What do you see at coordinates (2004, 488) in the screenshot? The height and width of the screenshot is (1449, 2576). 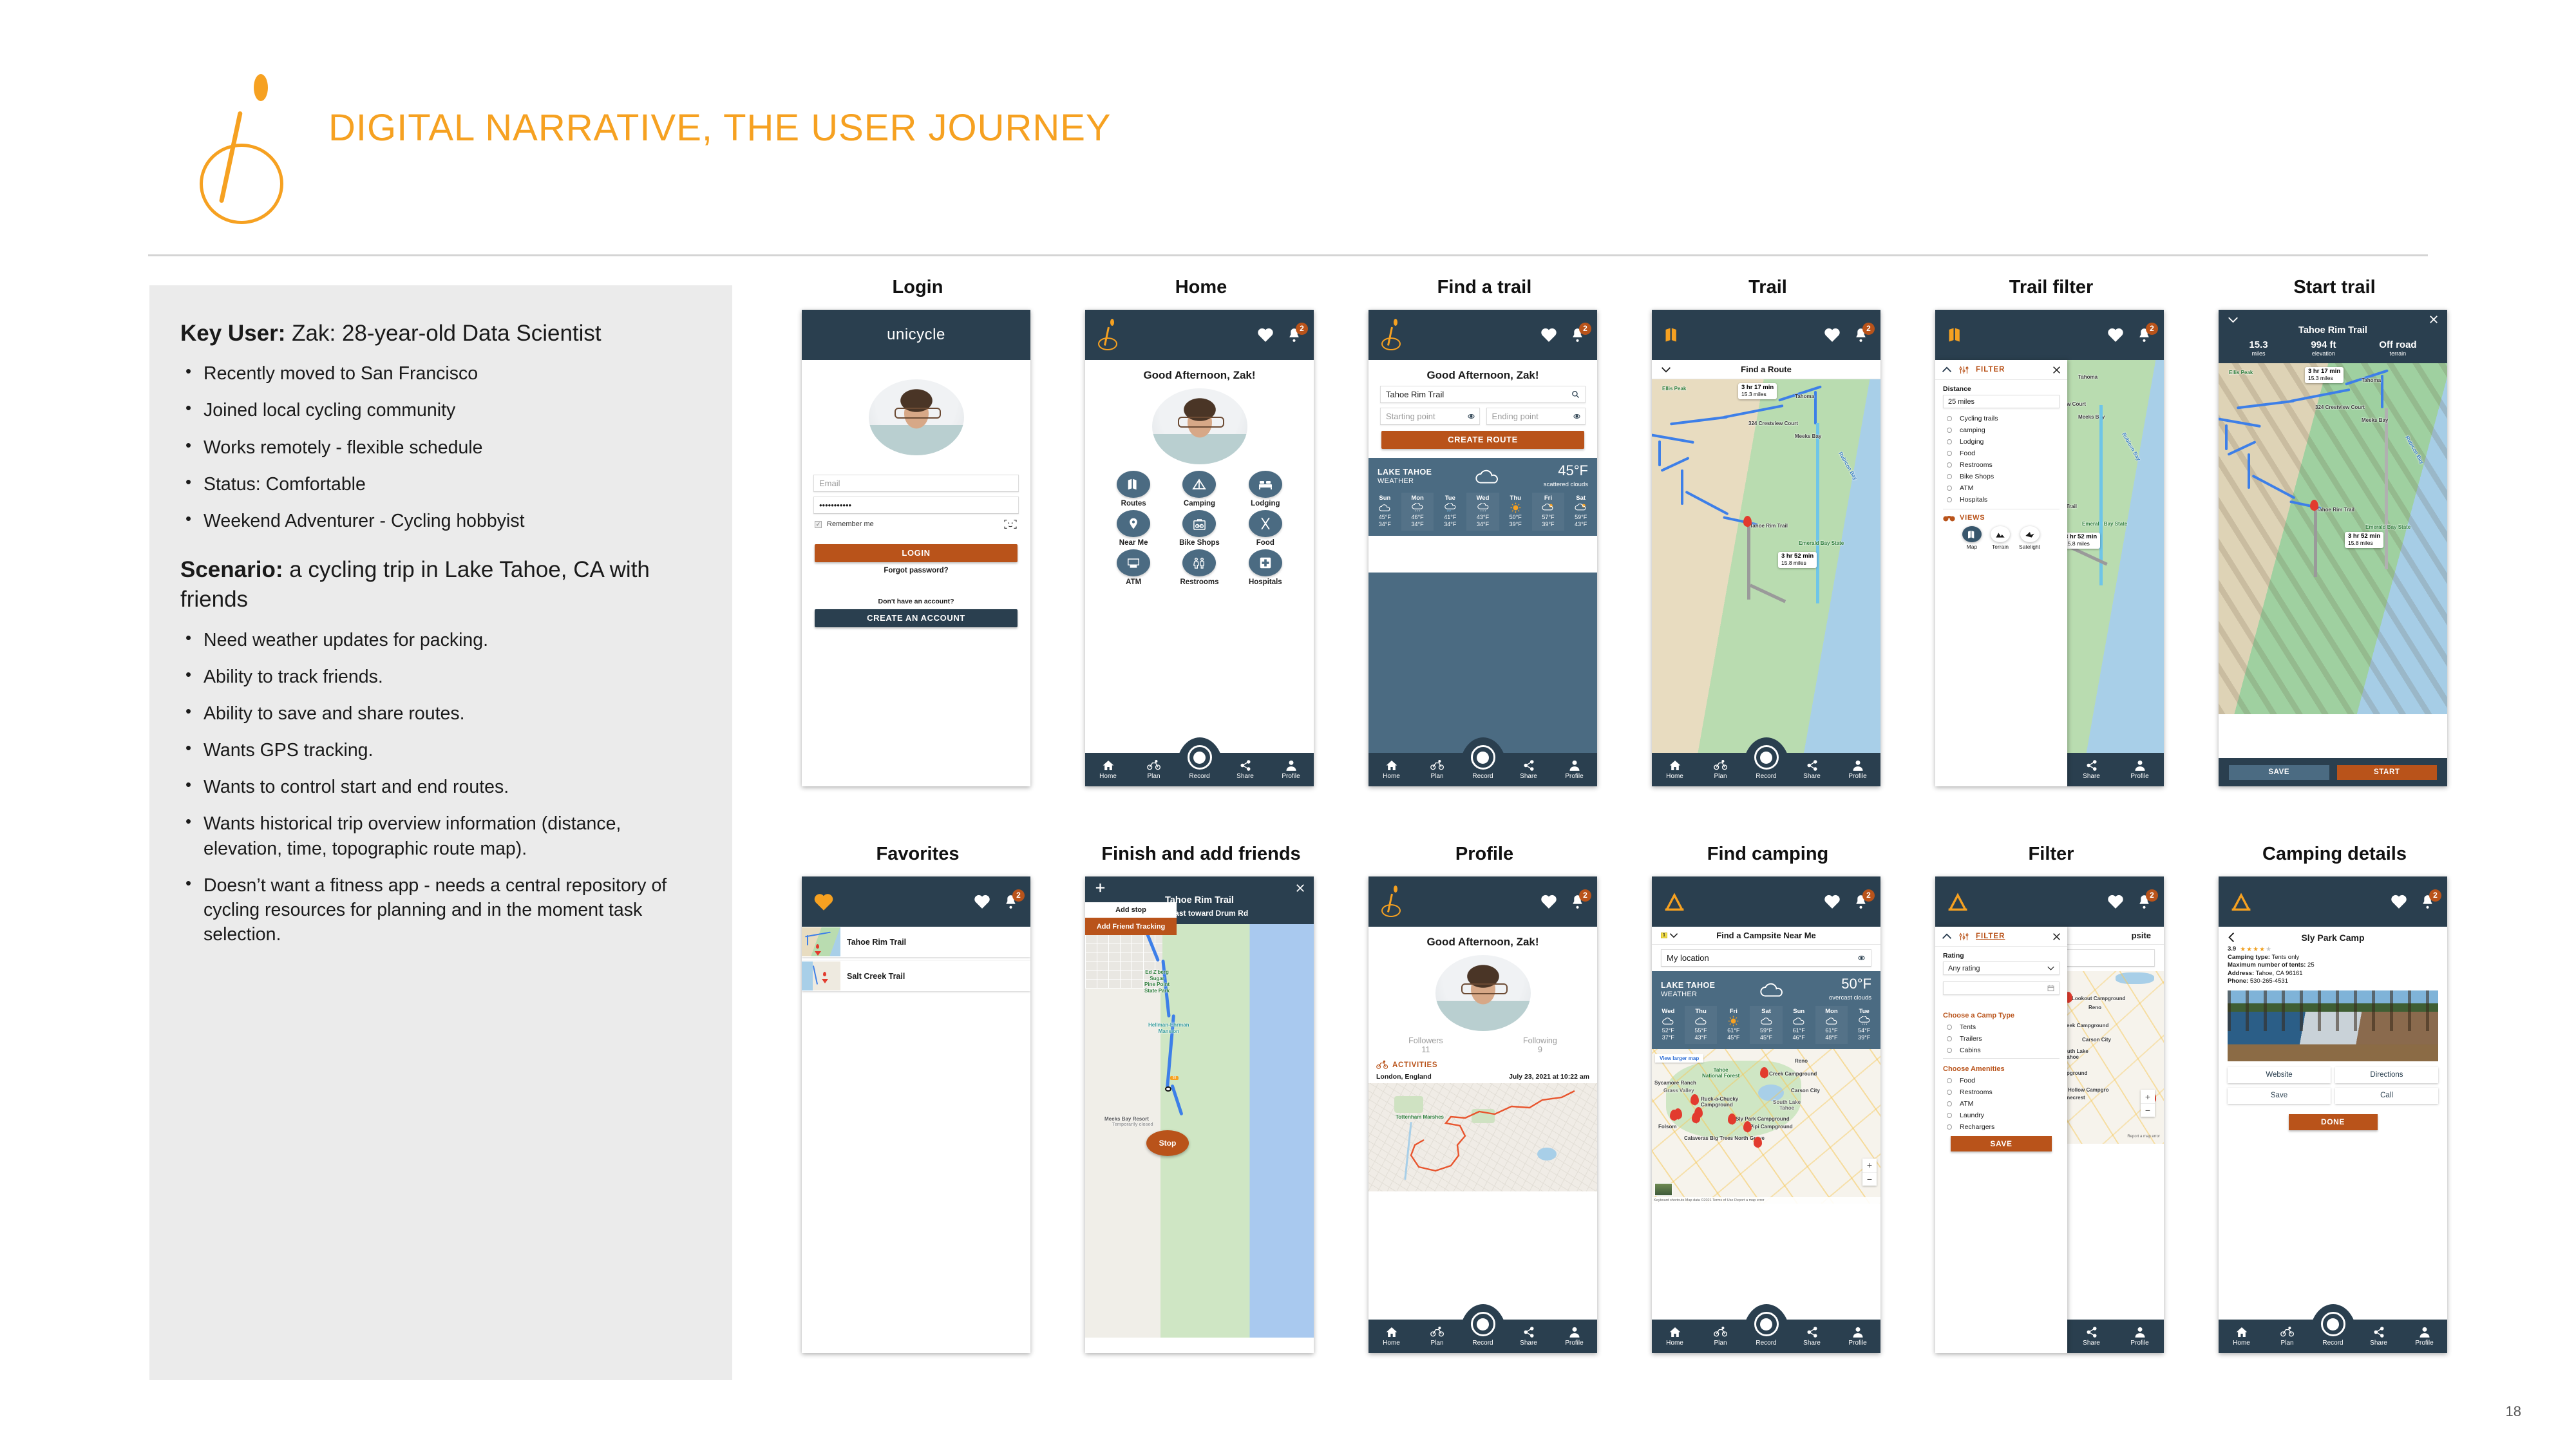 I see `filter-option: ATM` at bounding box center [2004, 488].